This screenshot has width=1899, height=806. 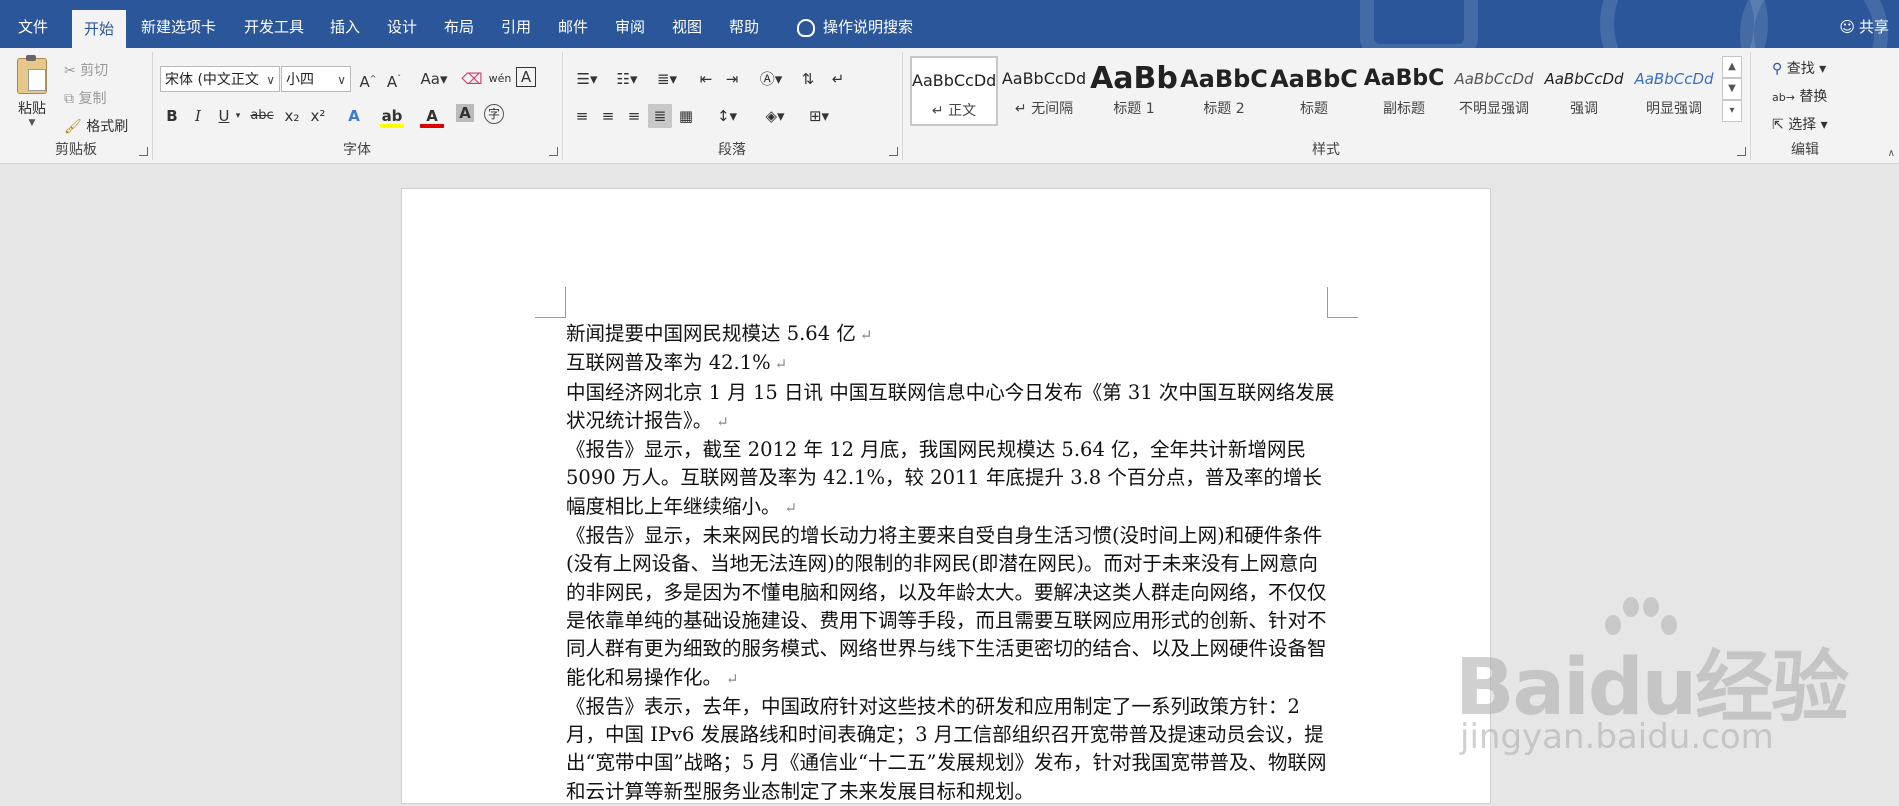 I want to click on font-size-combo: 小四 ∨, so click(x=316, y=79).